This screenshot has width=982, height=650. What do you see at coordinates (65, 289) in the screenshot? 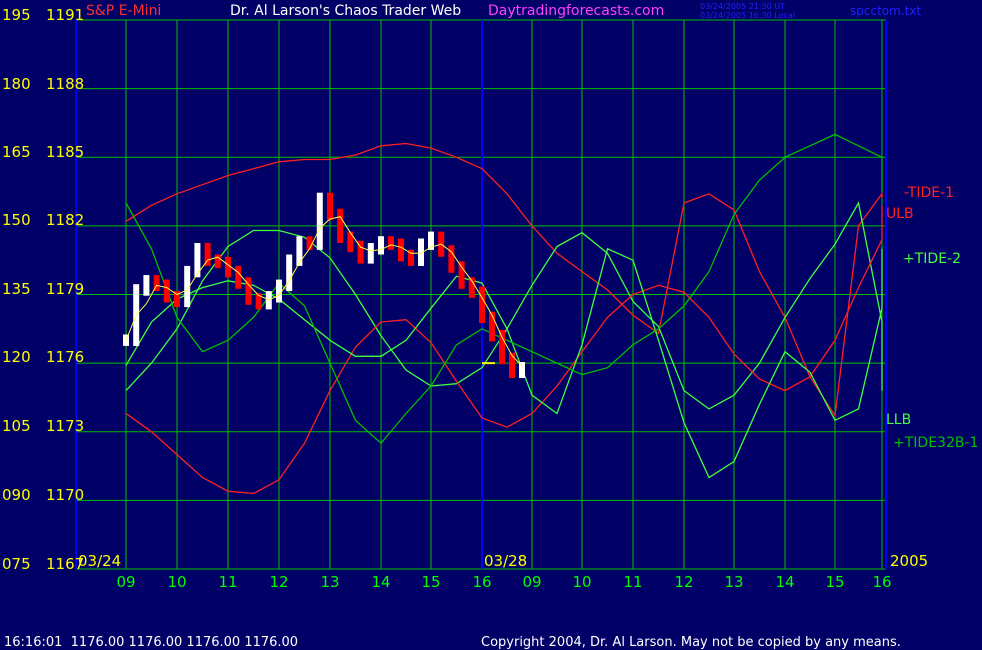
I see `y-price-label: 1179` at bounding box center [65, 289].